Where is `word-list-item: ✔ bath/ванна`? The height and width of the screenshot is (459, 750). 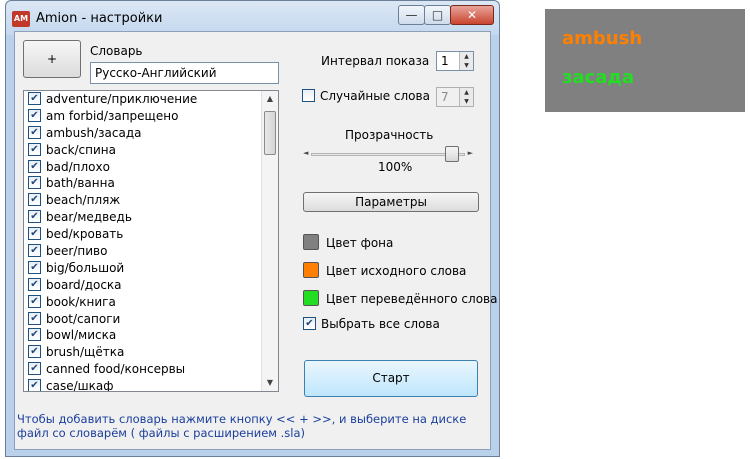
word-list-item: ✔ bath/ванна is located at coordinates (151, 183).